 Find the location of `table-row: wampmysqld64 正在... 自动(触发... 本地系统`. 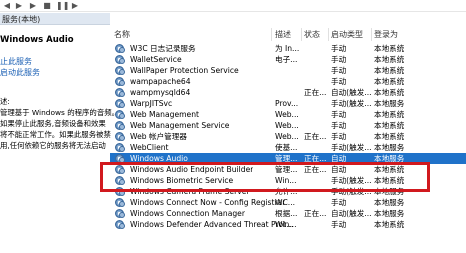

table-row: wampmysqld64 正在... 自动(触发... 本地系统 is located at coordinates (288, 92).